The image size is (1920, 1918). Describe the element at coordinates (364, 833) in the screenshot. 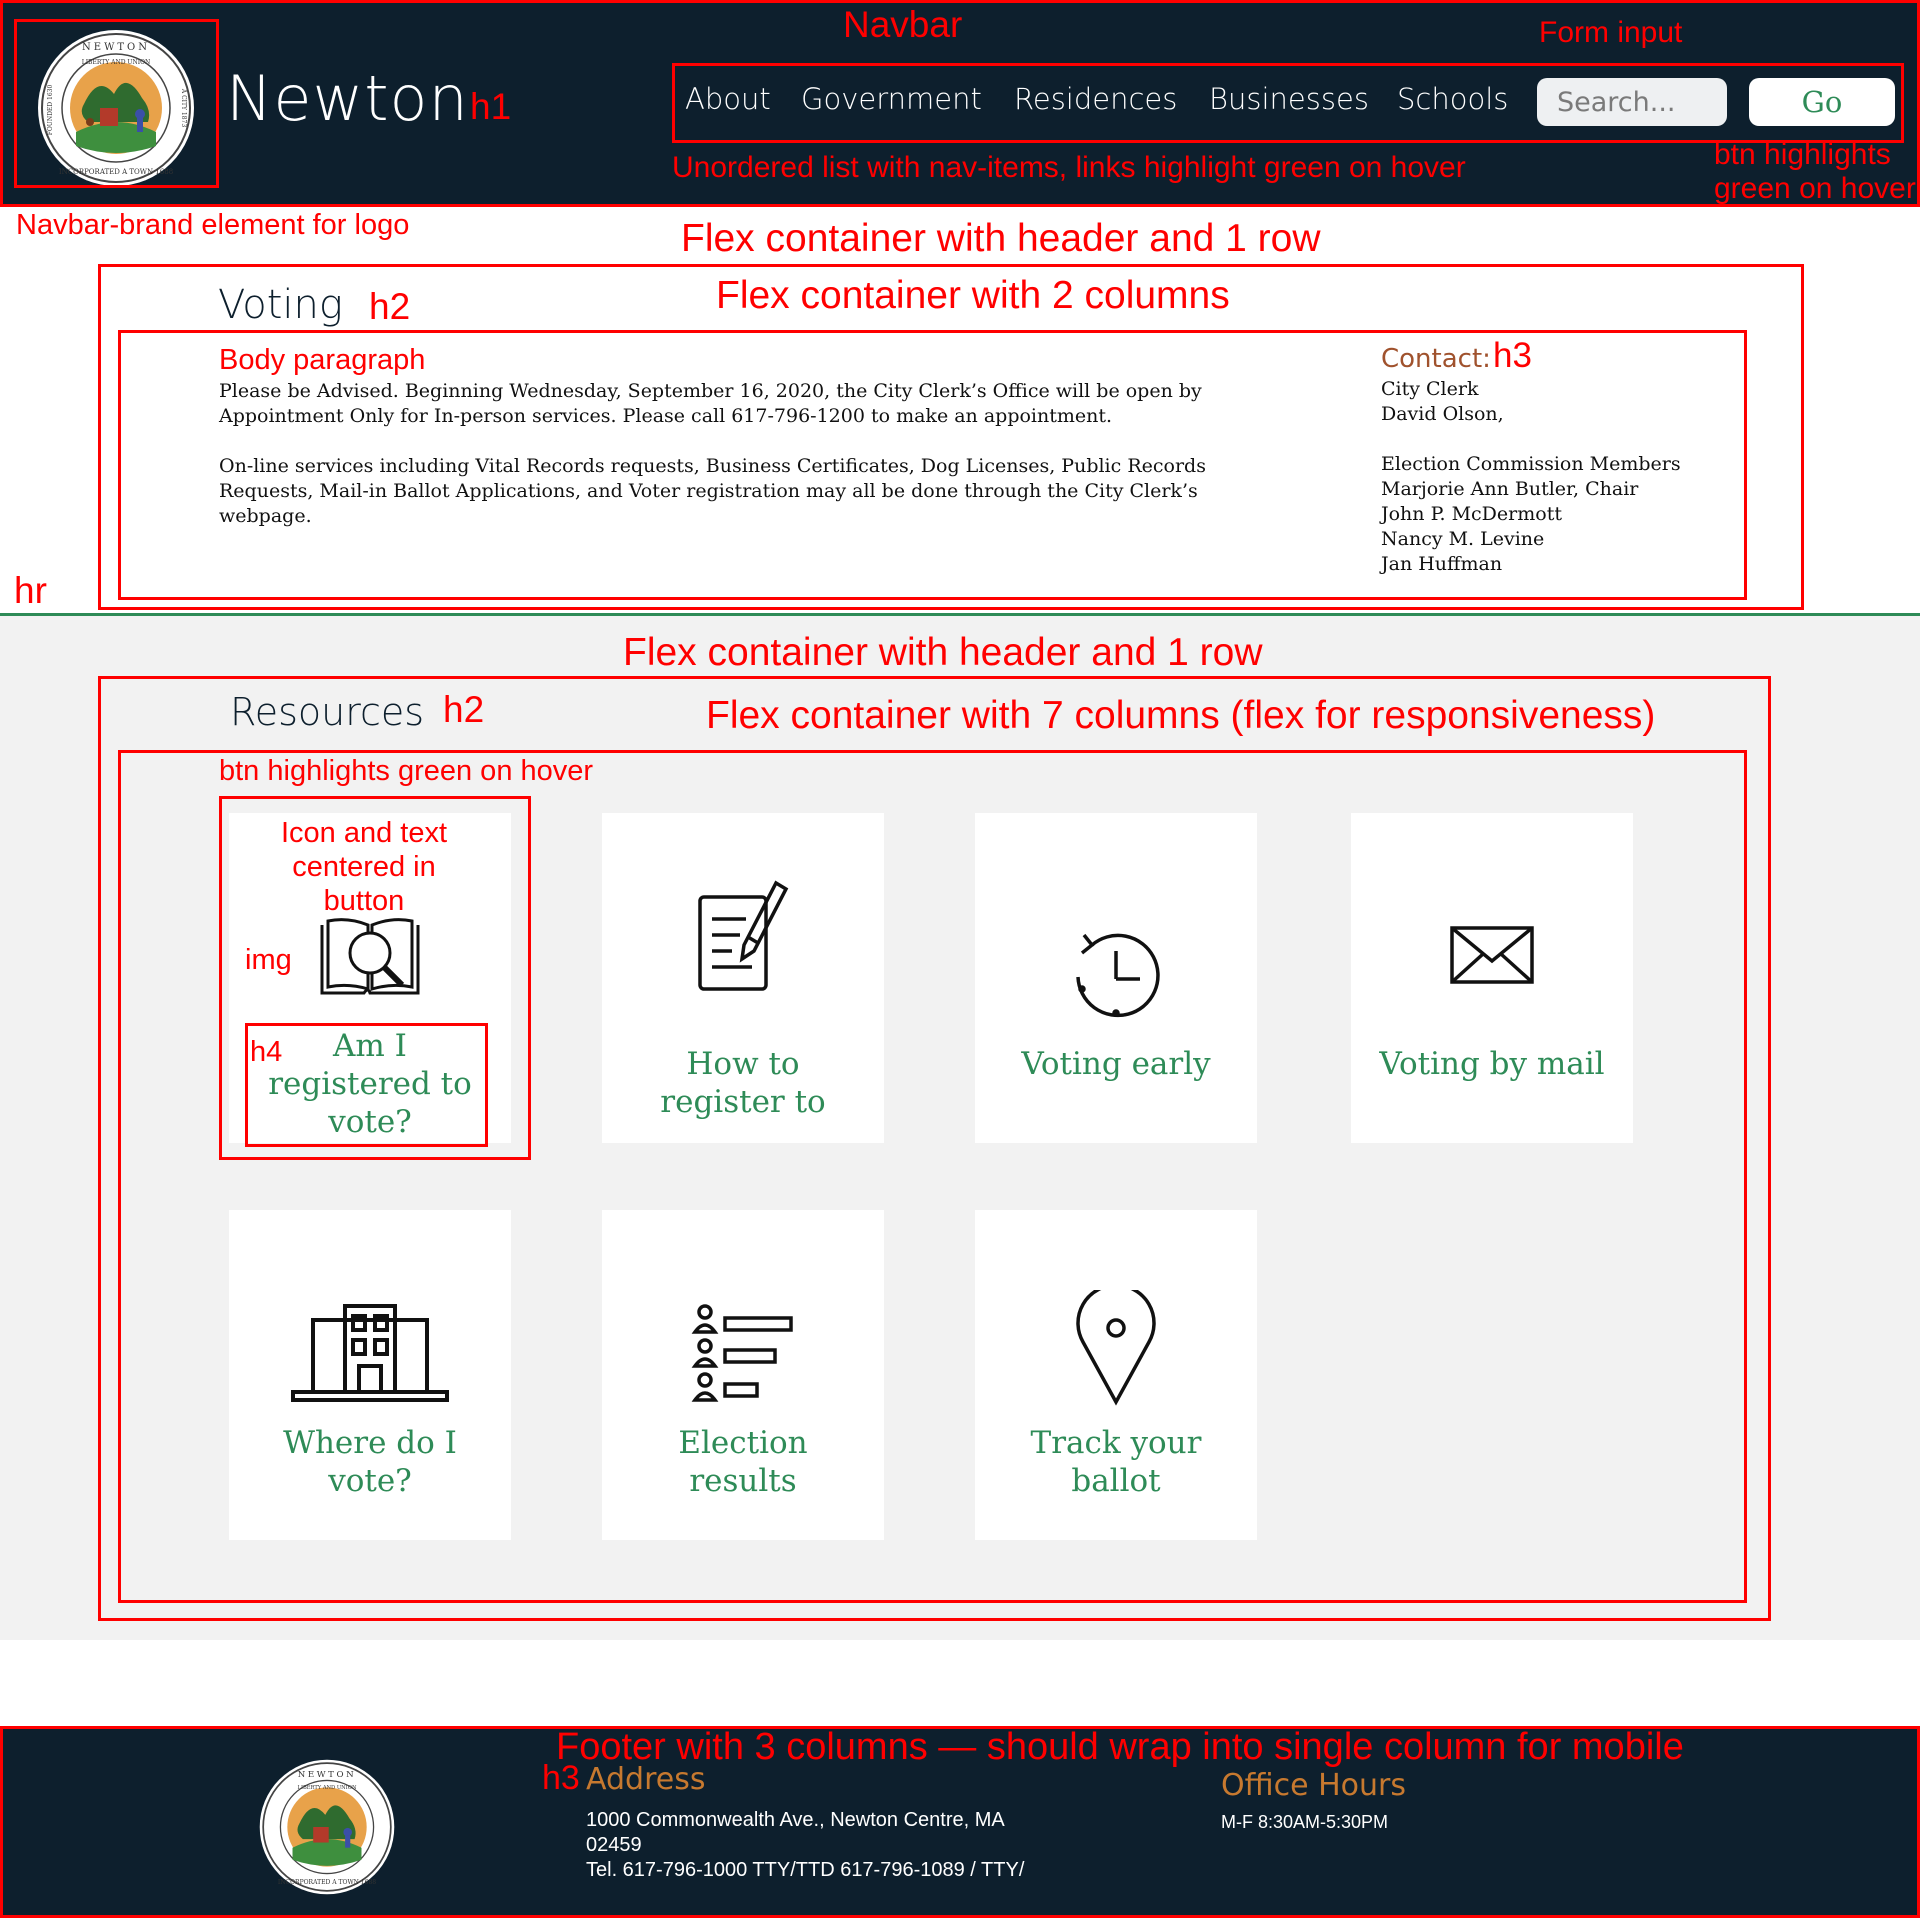

I see `annotation-icon-text: Icon and text` at that location.